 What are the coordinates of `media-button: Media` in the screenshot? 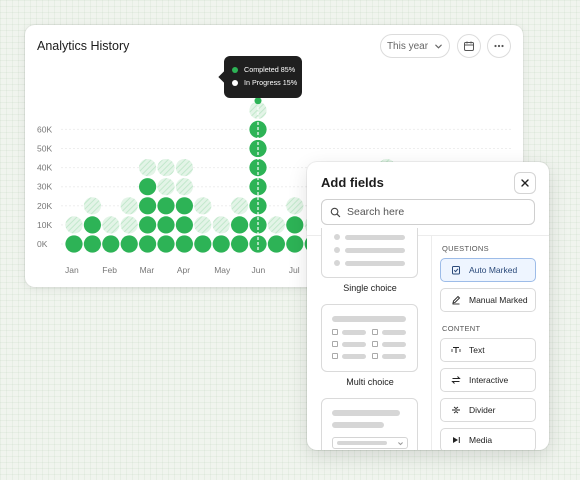 It's located at (488, 439).